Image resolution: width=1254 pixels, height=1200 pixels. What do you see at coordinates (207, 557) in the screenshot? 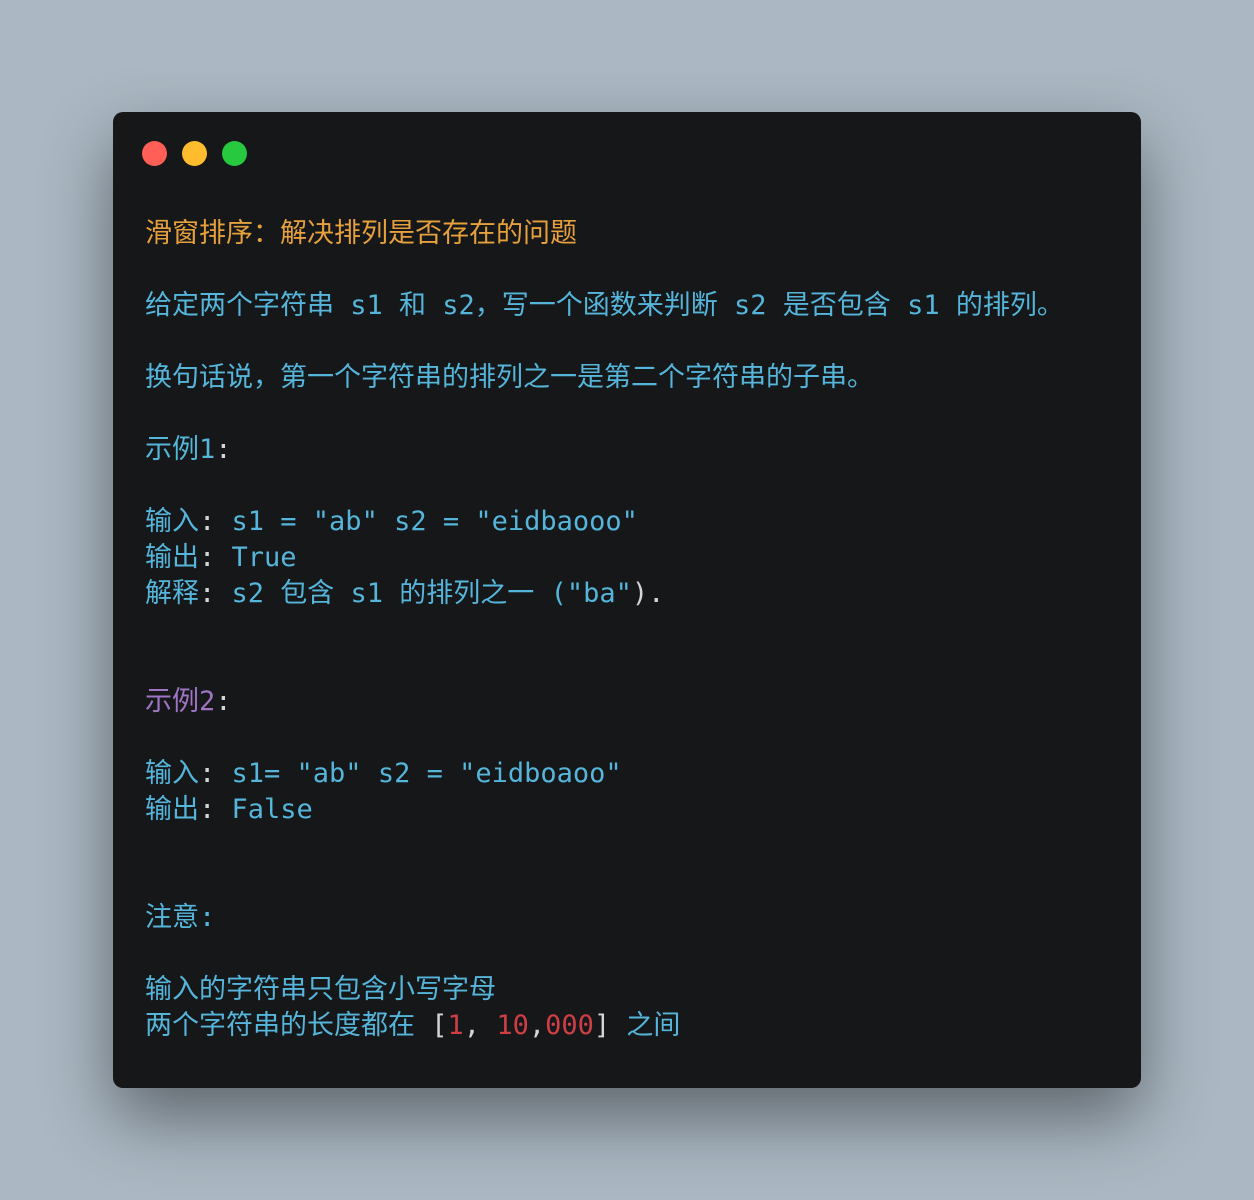
I see `example1-output-colon: :` at bounding box center [207, 557].